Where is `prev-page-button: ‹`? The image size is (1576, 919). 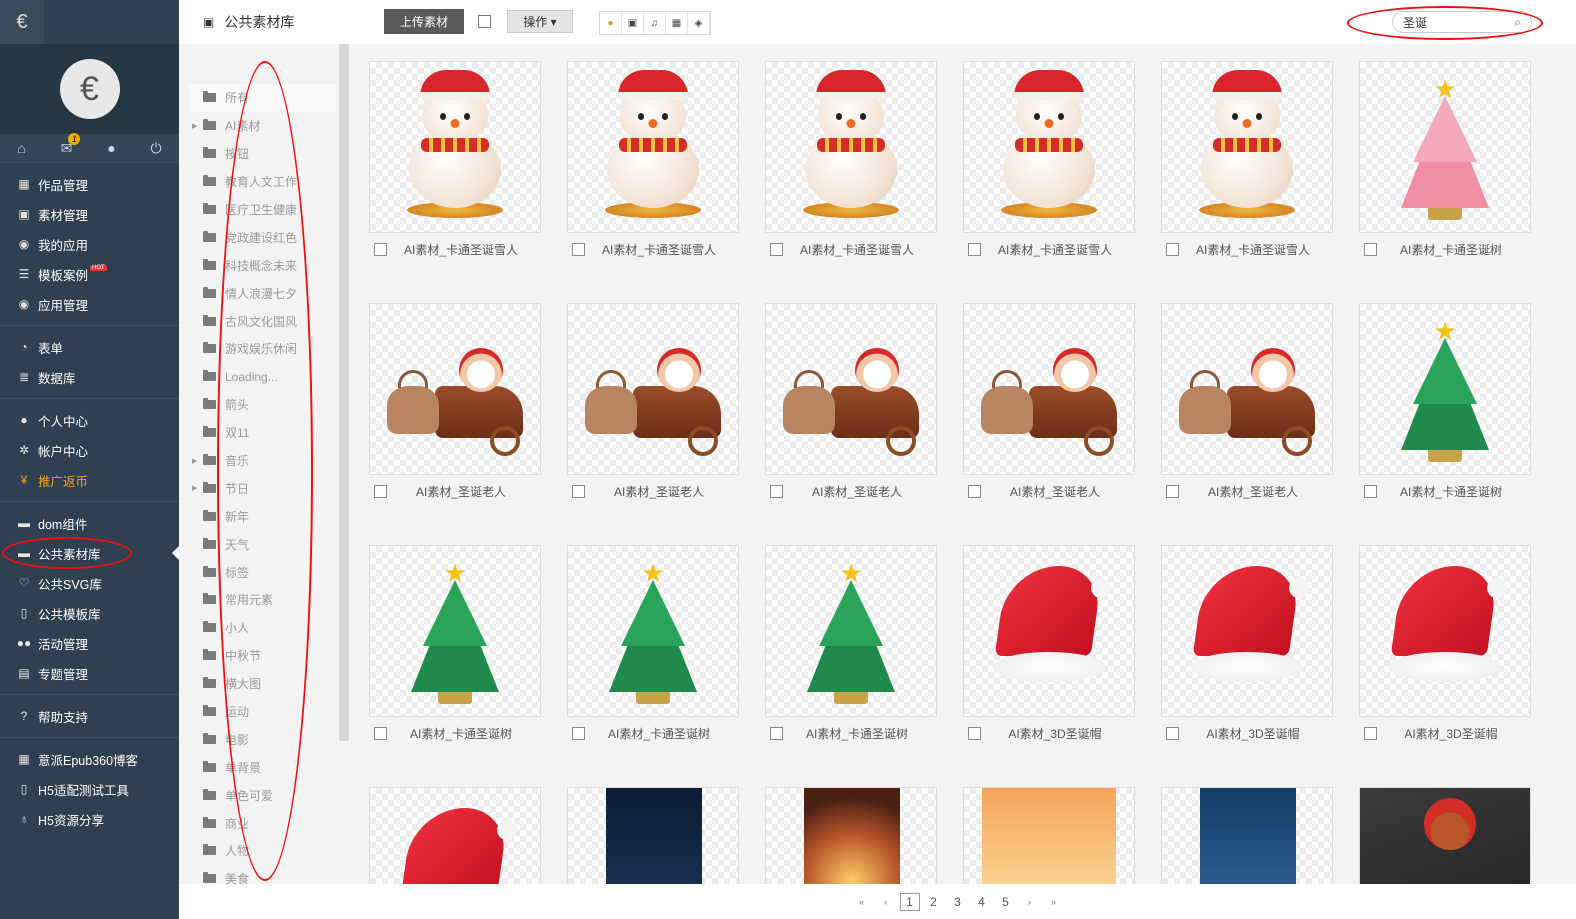
prev-page-button: ‹ is located at coordinates (886, 902).